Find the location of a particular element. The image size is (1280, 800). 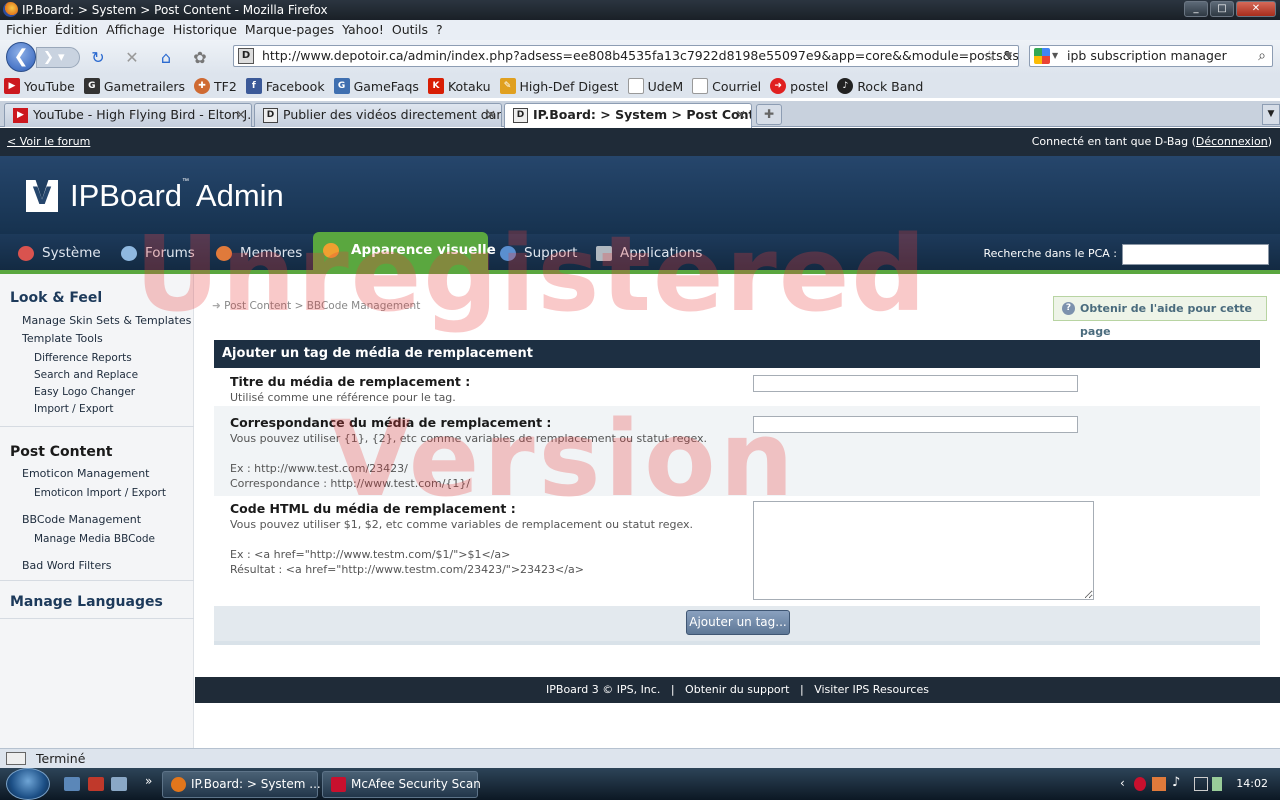

tf2-icon: ✚ is located at coordinates (202, 86).